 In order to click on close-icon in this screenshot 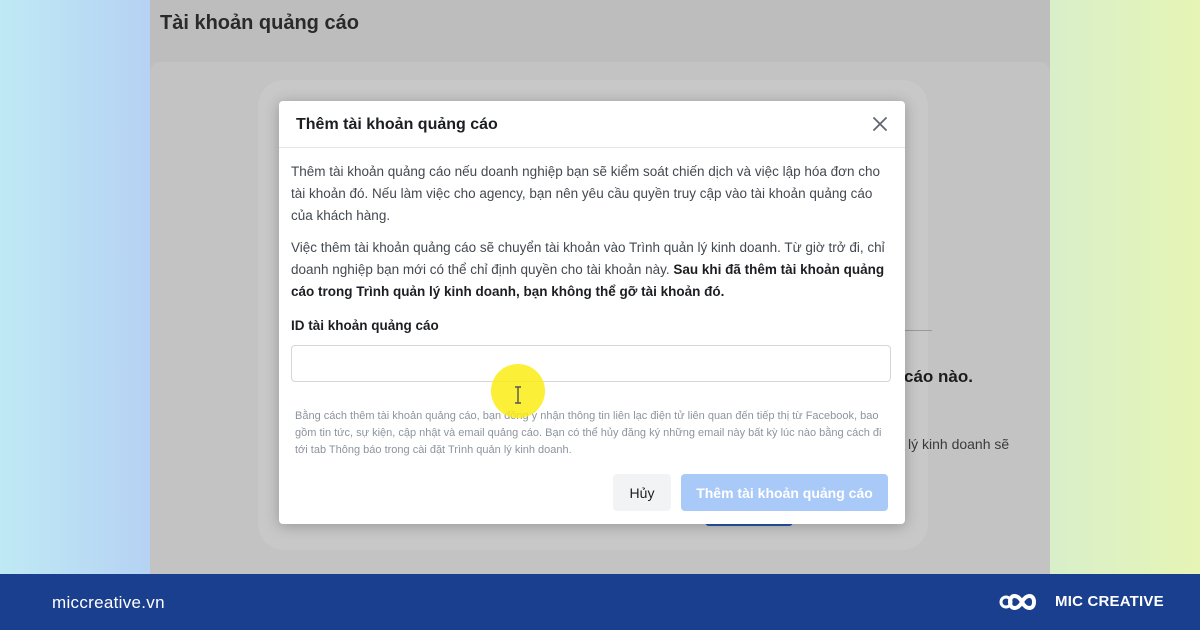, I will do `click(880, 124)`.